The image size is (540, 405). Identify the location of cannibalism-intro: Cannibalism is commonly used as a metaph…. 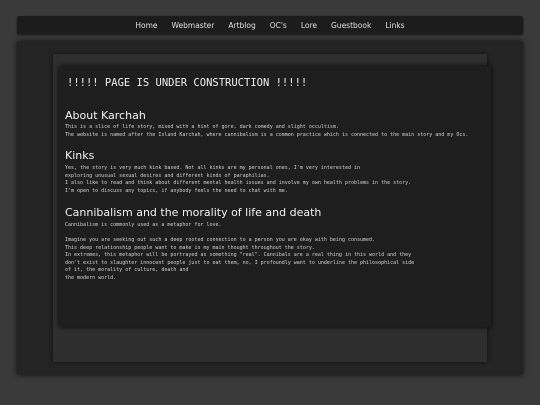
(143, 225).